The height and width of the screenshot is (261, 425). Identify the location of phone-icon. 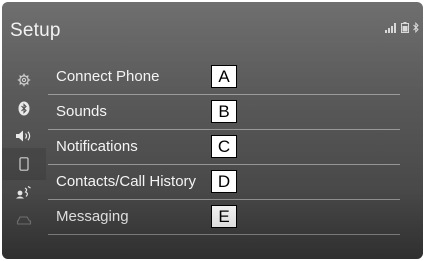
(24, 164).